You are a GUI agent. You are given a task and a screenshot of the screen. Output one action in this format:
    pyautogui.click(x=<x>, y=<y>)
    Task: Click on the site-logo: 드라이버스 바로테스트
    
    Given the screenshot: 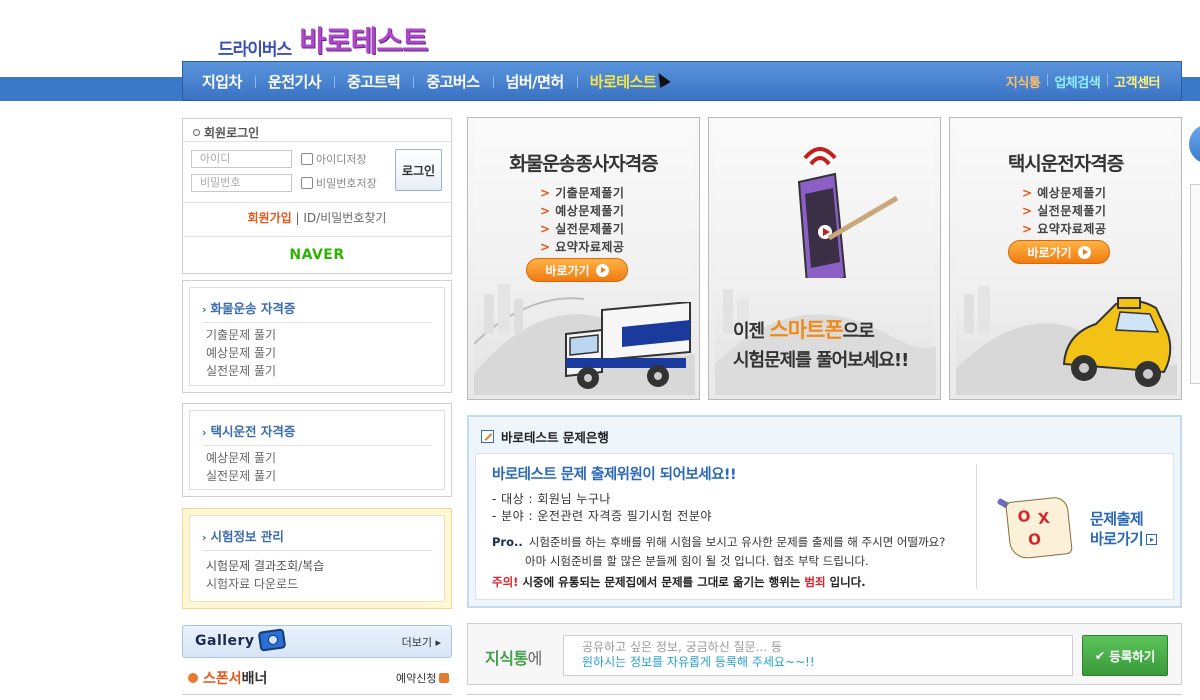 What is the action you would take?
    pyautogui.click(x=323, y=39)
    